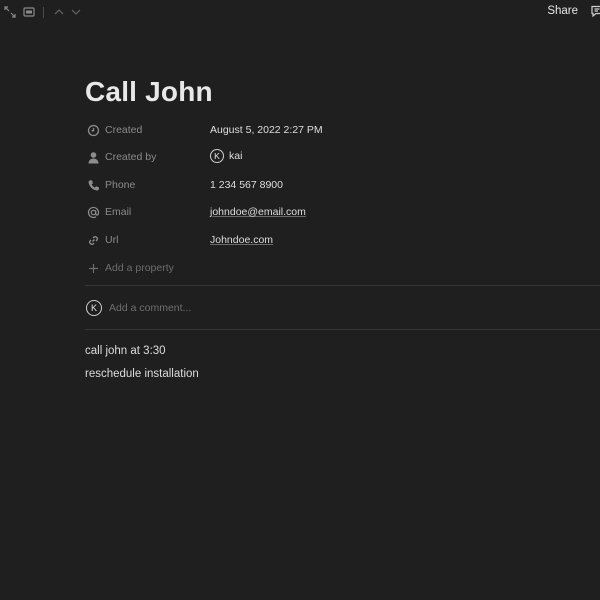 The height and width of the screenshot is (600, 600). I want to click on expand-icon, so click(10, 12).